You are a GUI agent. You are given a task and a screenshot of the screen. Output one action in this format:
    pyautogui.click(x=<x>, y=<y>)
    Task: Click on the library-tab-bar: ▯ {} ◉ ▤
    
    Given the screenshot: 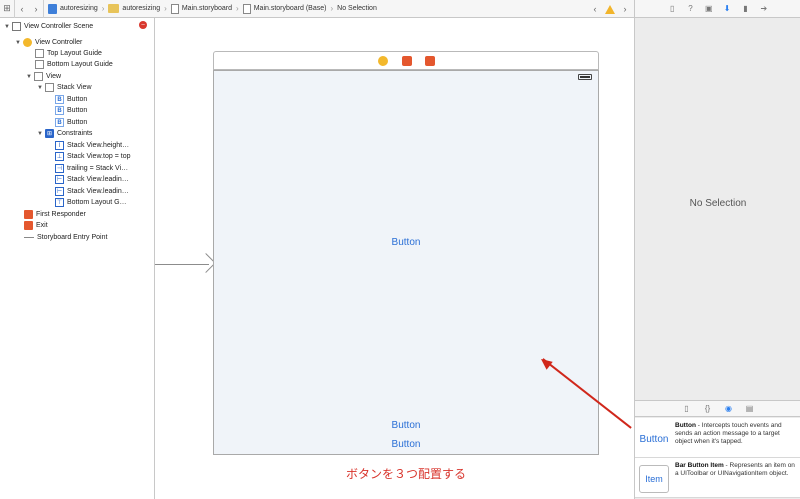 What is the action you would take?
    pyautogui.click(x=717, y=408)
    